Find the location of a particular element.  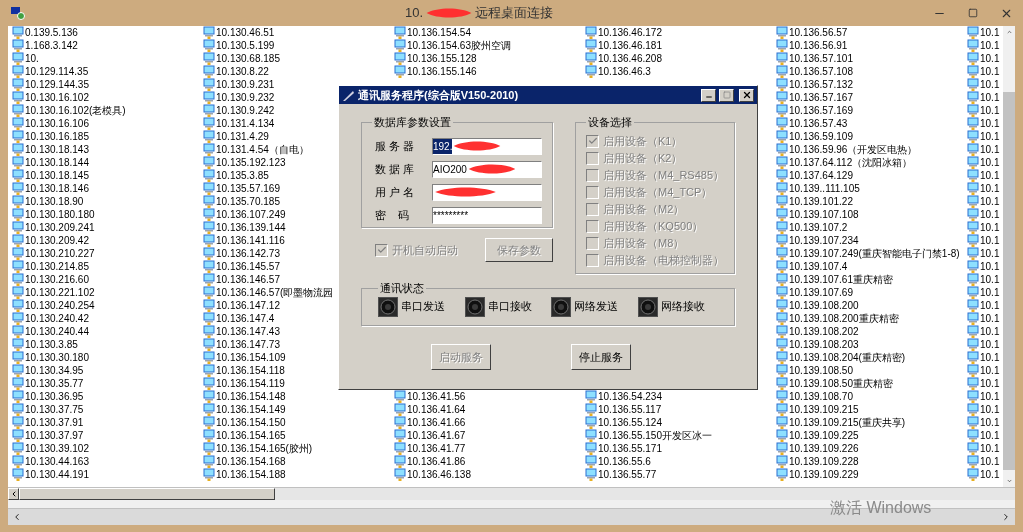

host-label: 10. is located at coordinates (32, 58).